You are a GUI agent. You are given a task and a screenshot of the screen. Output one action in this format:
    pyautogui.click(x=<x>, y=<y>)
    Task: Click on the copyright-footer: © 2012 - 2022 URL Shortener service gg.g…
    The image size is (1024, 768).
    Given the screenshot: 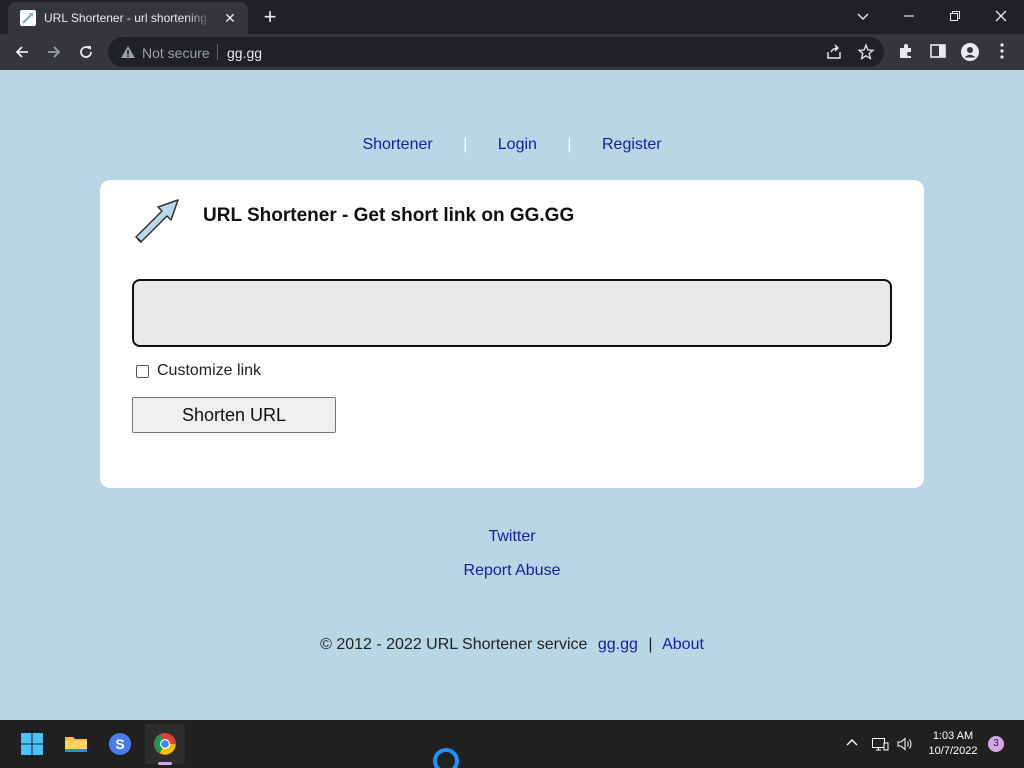 What is the action you would take?
    pyautogui.click(x=512, y=645)
    